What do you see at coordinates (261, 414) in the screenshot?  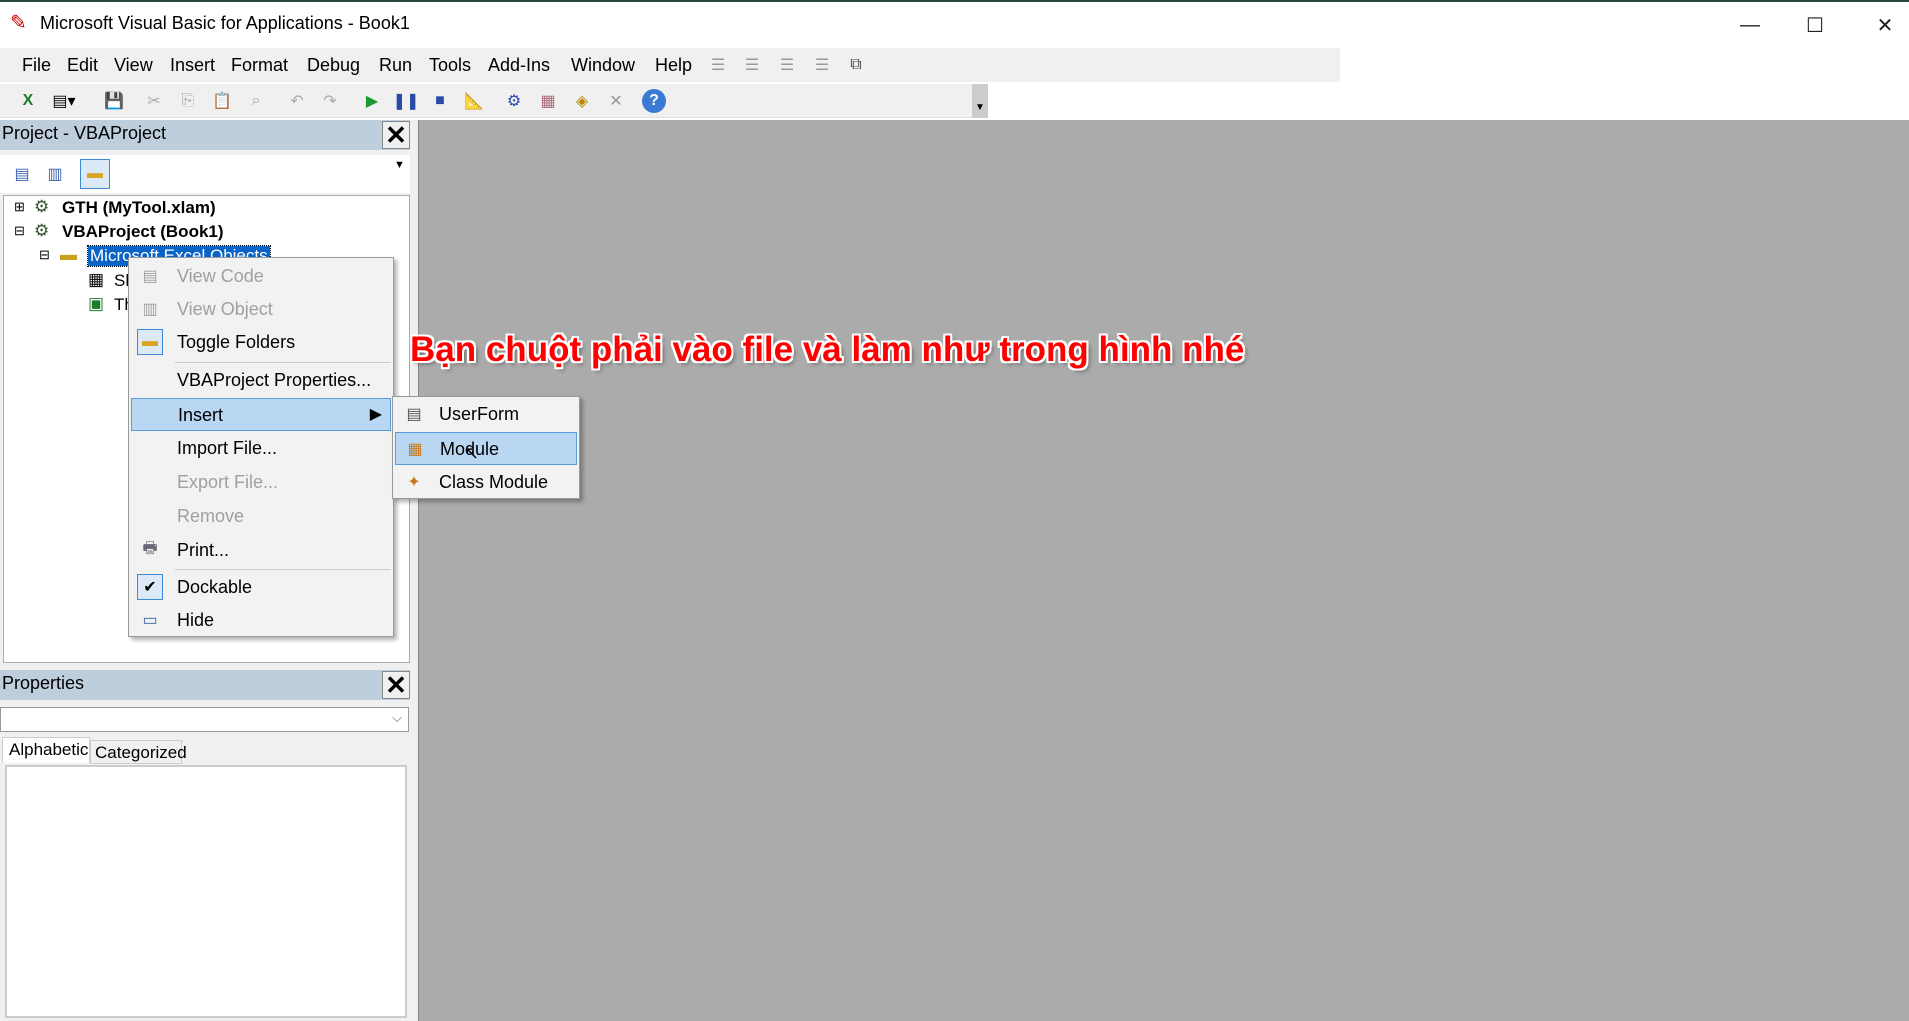 I see `menu-item-insert: Insert ▶` at bounding box center [261, 414].